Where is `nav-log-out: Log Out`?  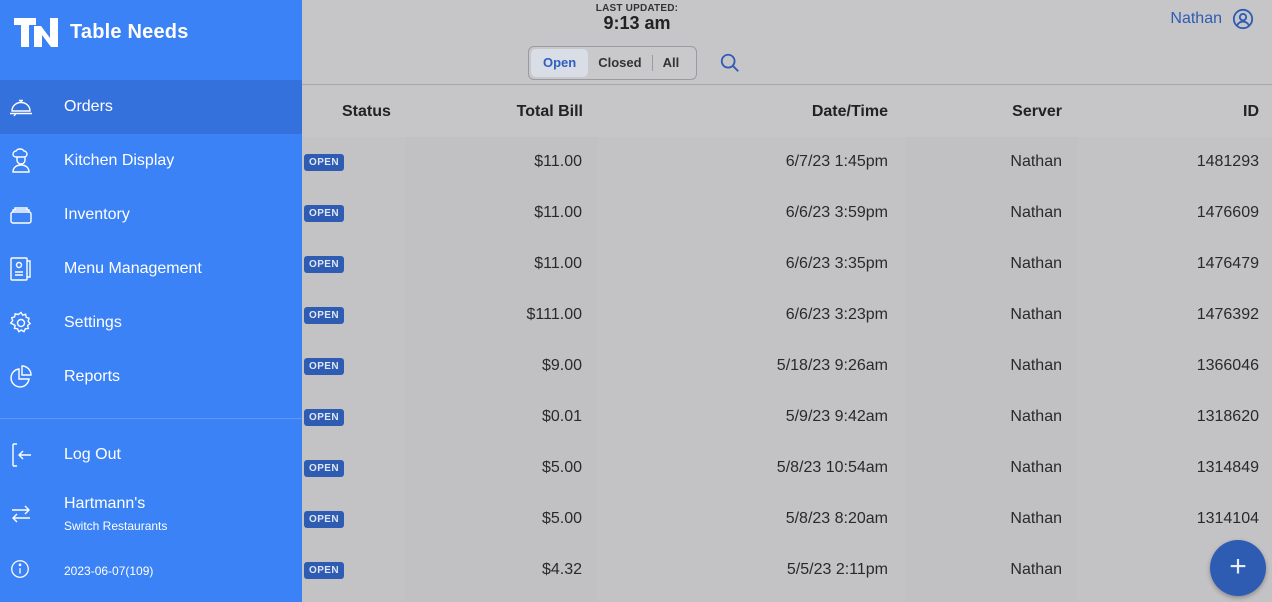 nav-log-out: Log Out is located at coordinates (151, 455).